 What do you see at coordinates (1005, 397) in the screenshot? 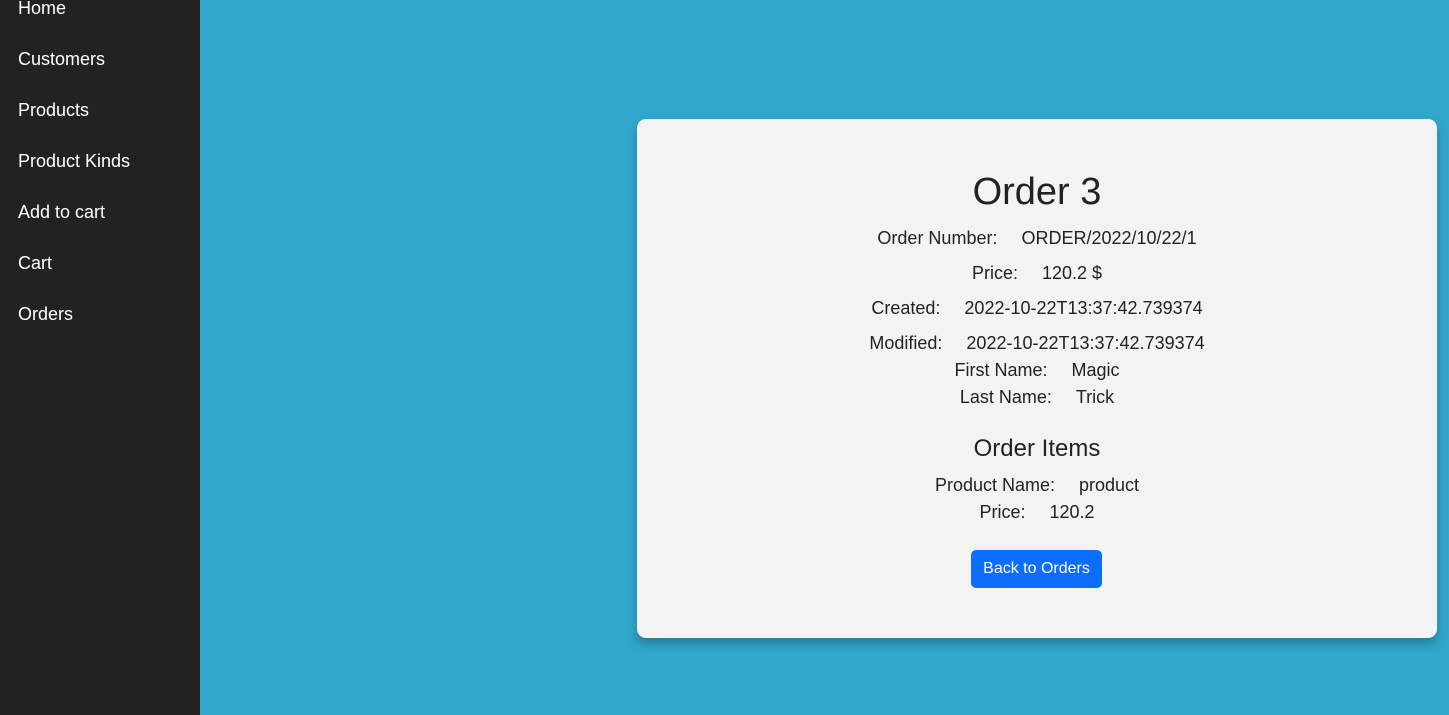
I see `last-name-label: Last Name:` at bounding box center [1005, 397].